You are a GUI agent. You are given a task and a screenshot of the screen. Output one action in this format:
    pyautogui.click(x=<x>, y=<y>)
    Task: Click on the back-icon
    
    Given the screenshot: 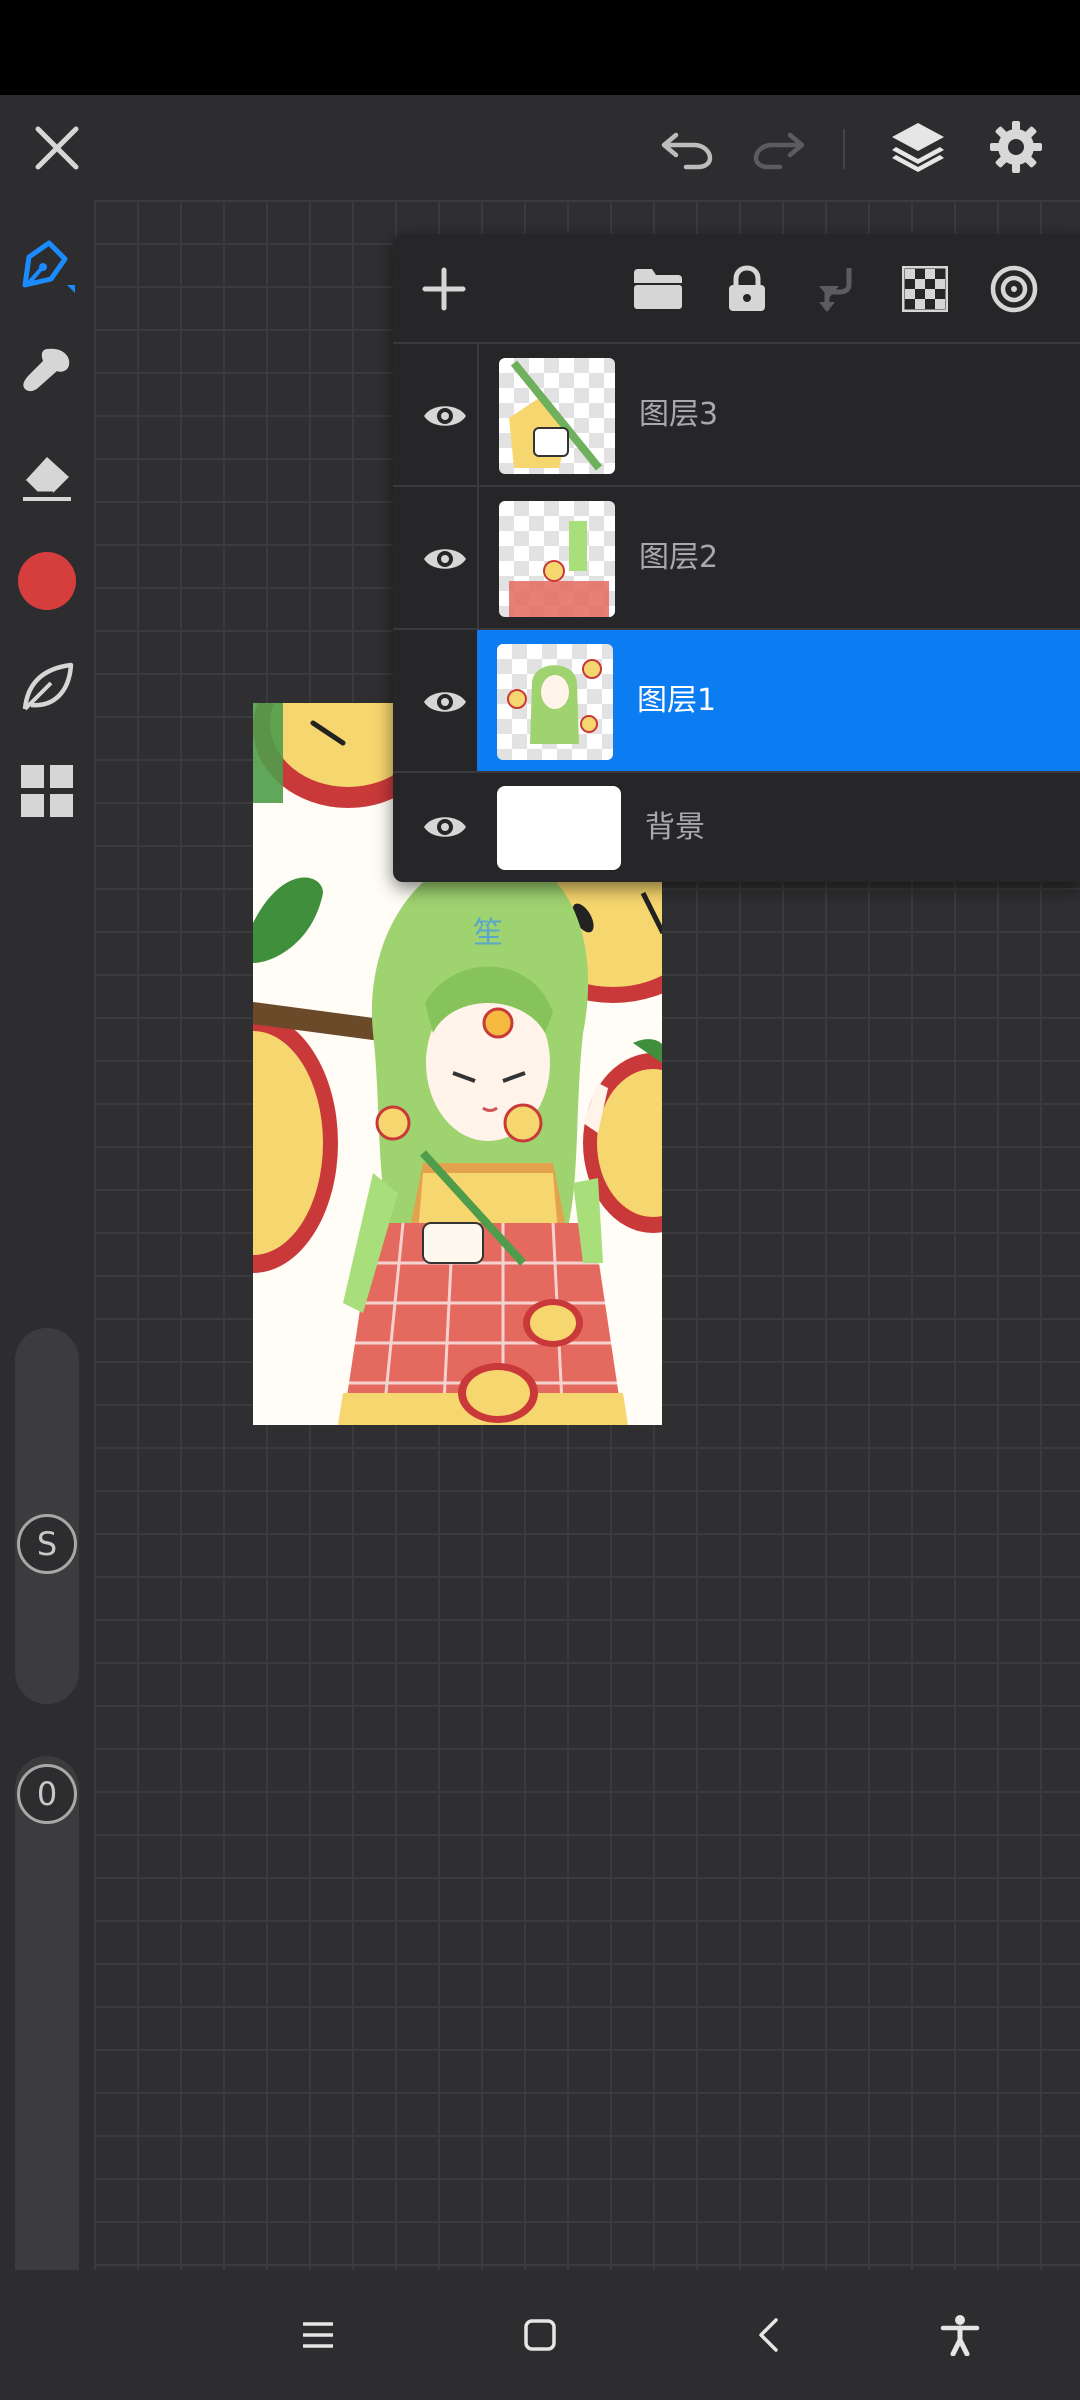 What is the action you would take?
    pyautogui.click(x=768, y=2335)
    